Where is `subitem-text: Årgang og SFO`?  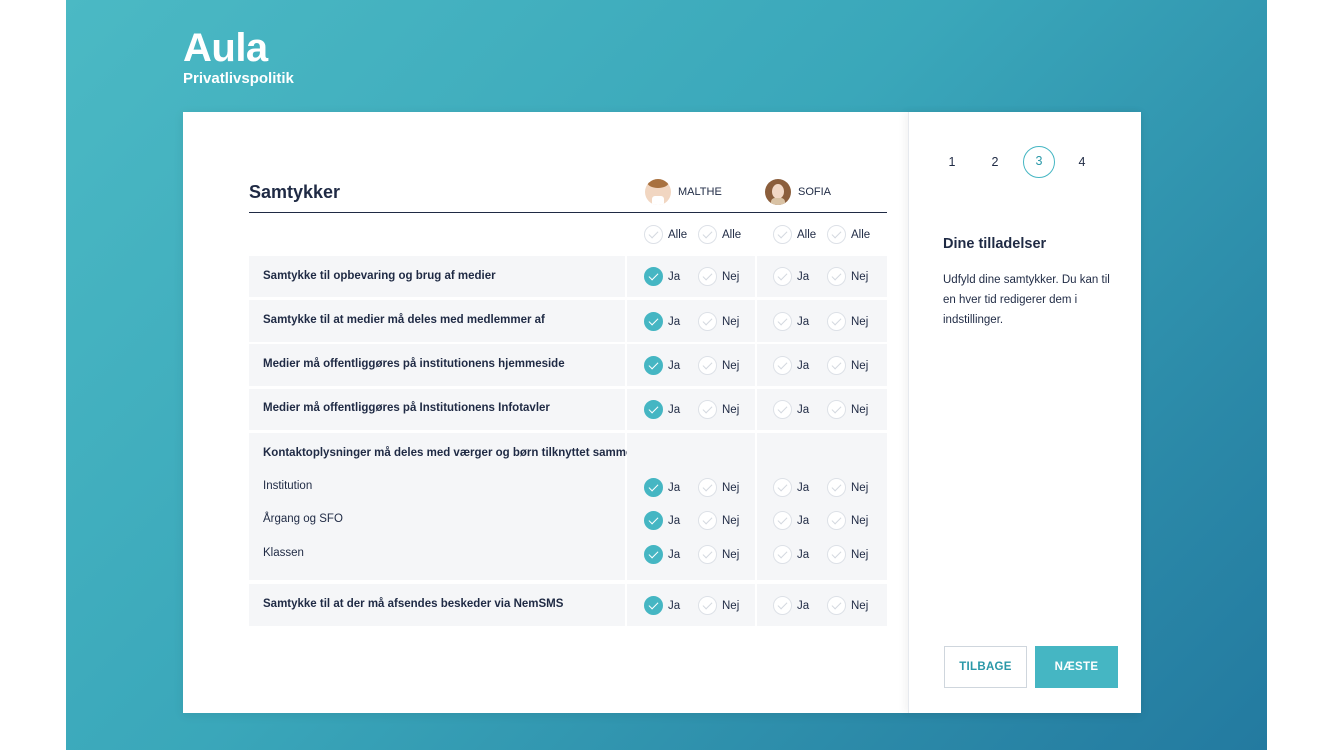 subitem-text: Årgang og SFO is located at coordinates (303, 519).